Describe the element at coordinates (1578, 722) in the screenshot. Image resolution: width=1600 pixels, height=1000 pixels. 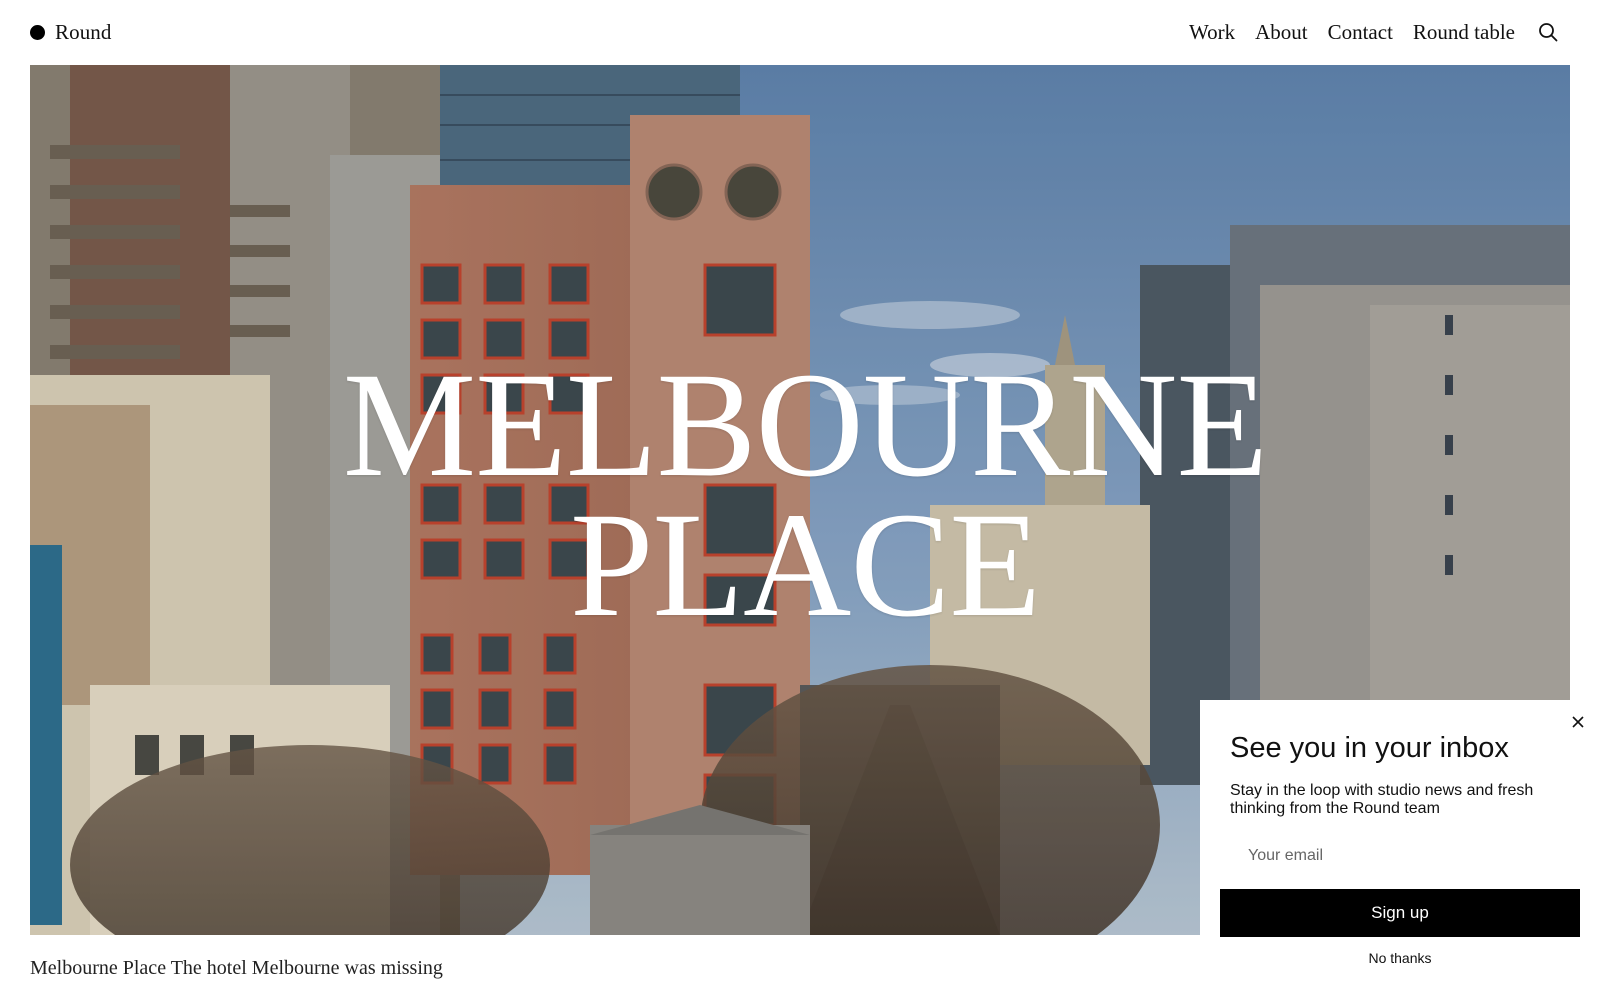
I see `close-icon` at that location.